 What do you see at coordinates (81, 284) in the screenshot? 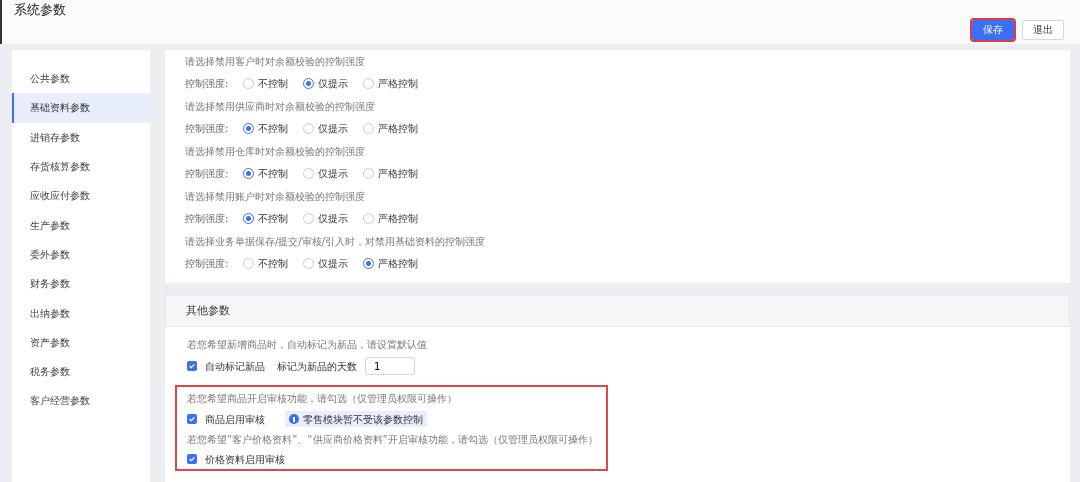
I see `sidebar-item: 财务参数` at bounding box center [81, 284].